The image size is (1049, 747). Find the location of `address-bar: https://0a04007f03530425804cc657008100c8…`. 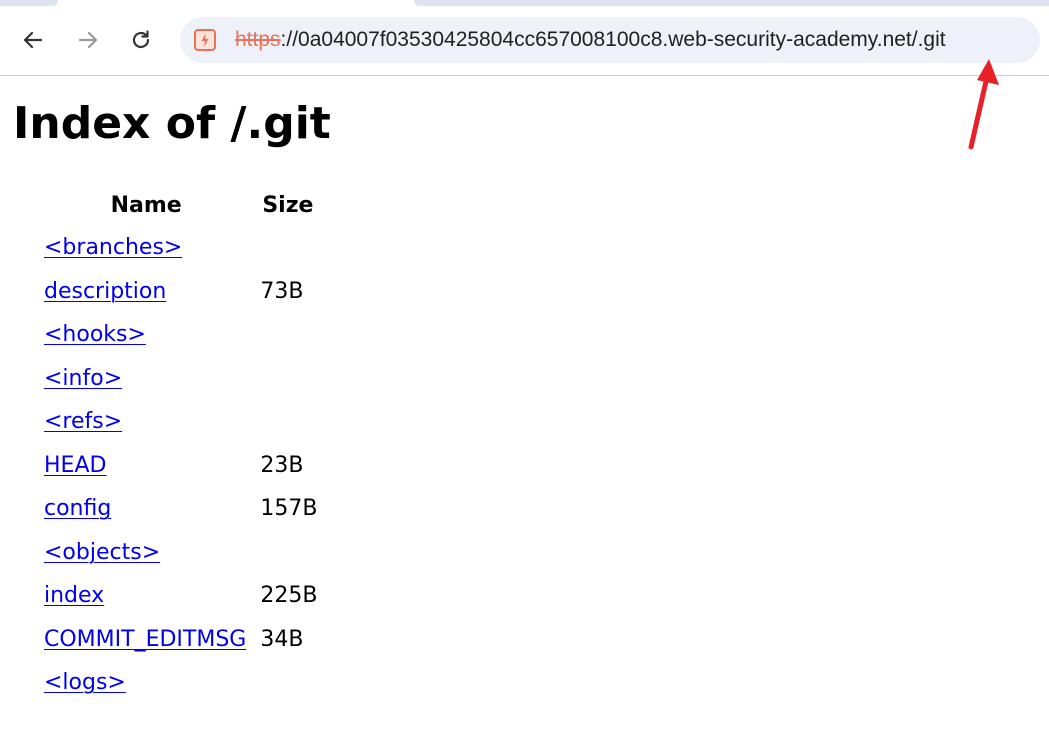

address-bar: https://0a04007f03530425804cc657008100c8… is located at coordinates (610, 40).